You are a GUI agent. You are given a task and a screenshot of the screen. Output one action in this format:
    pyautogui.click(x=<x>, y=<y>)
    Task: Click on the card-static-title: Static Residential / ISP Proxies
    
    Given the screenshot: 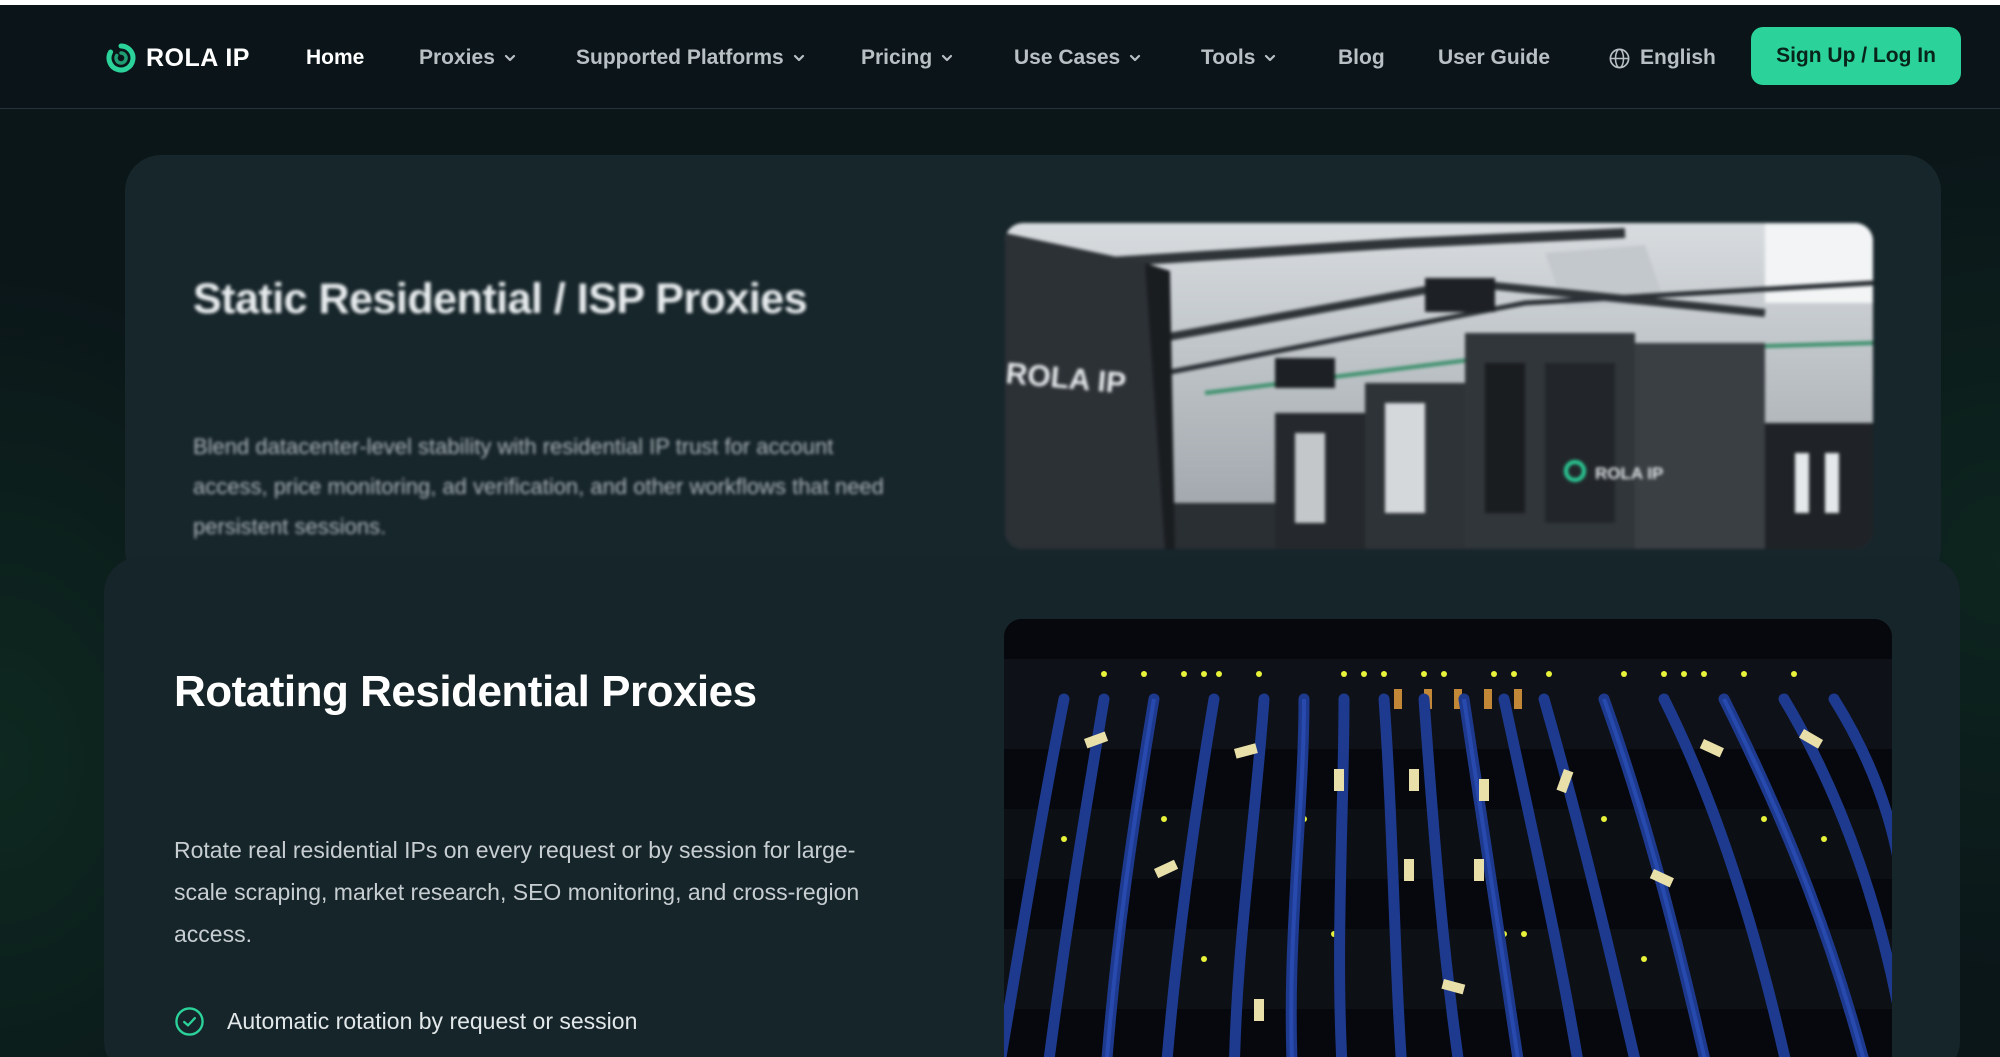 What is the action you would take?
    pyautogui.click(x=500, y=299)
    